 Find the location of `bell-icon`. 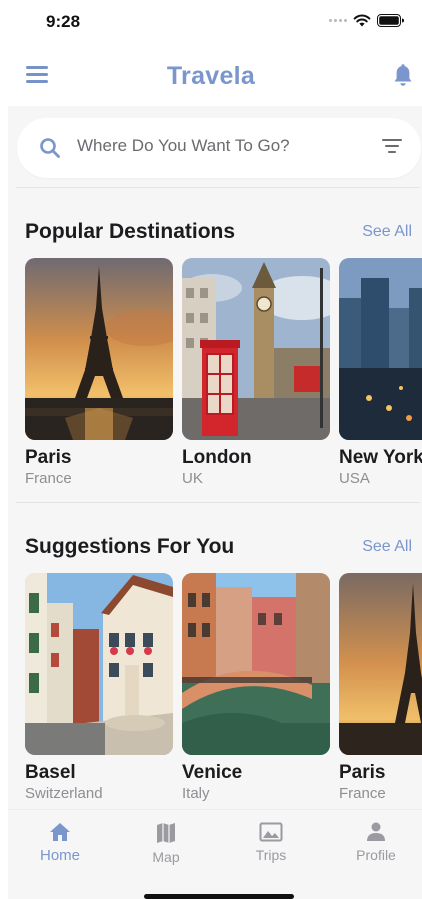

bell-icon is located at coordinates (403, 76).